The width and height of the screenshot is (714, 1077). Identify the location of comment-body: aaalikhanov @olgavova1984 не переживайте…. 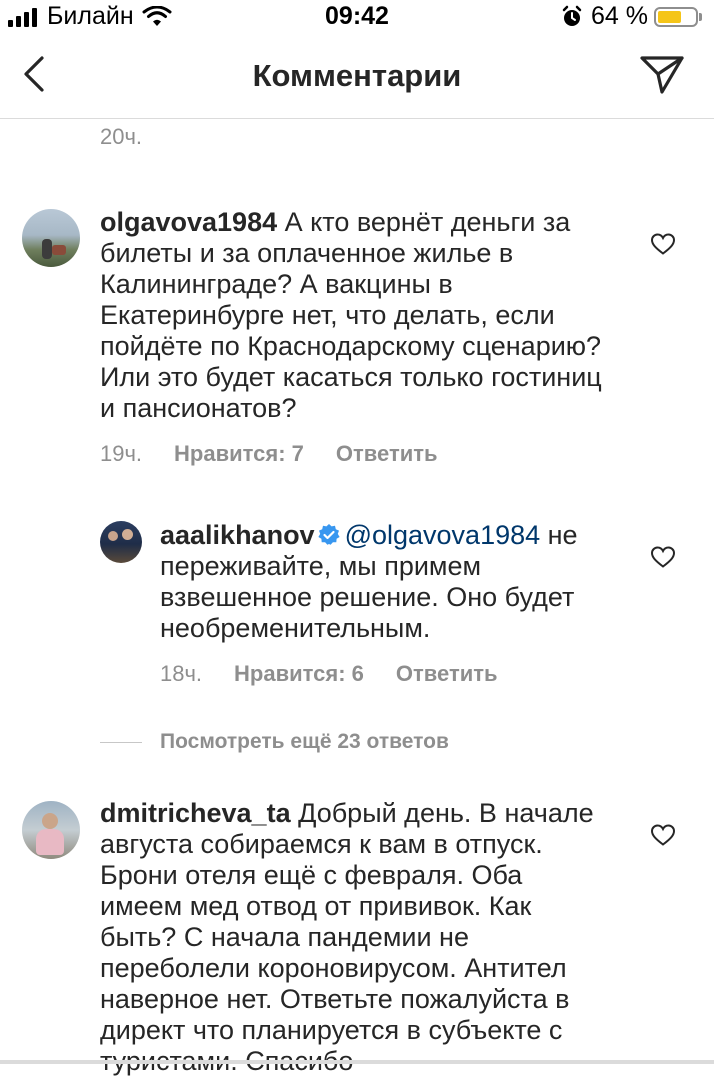
(385, 582).